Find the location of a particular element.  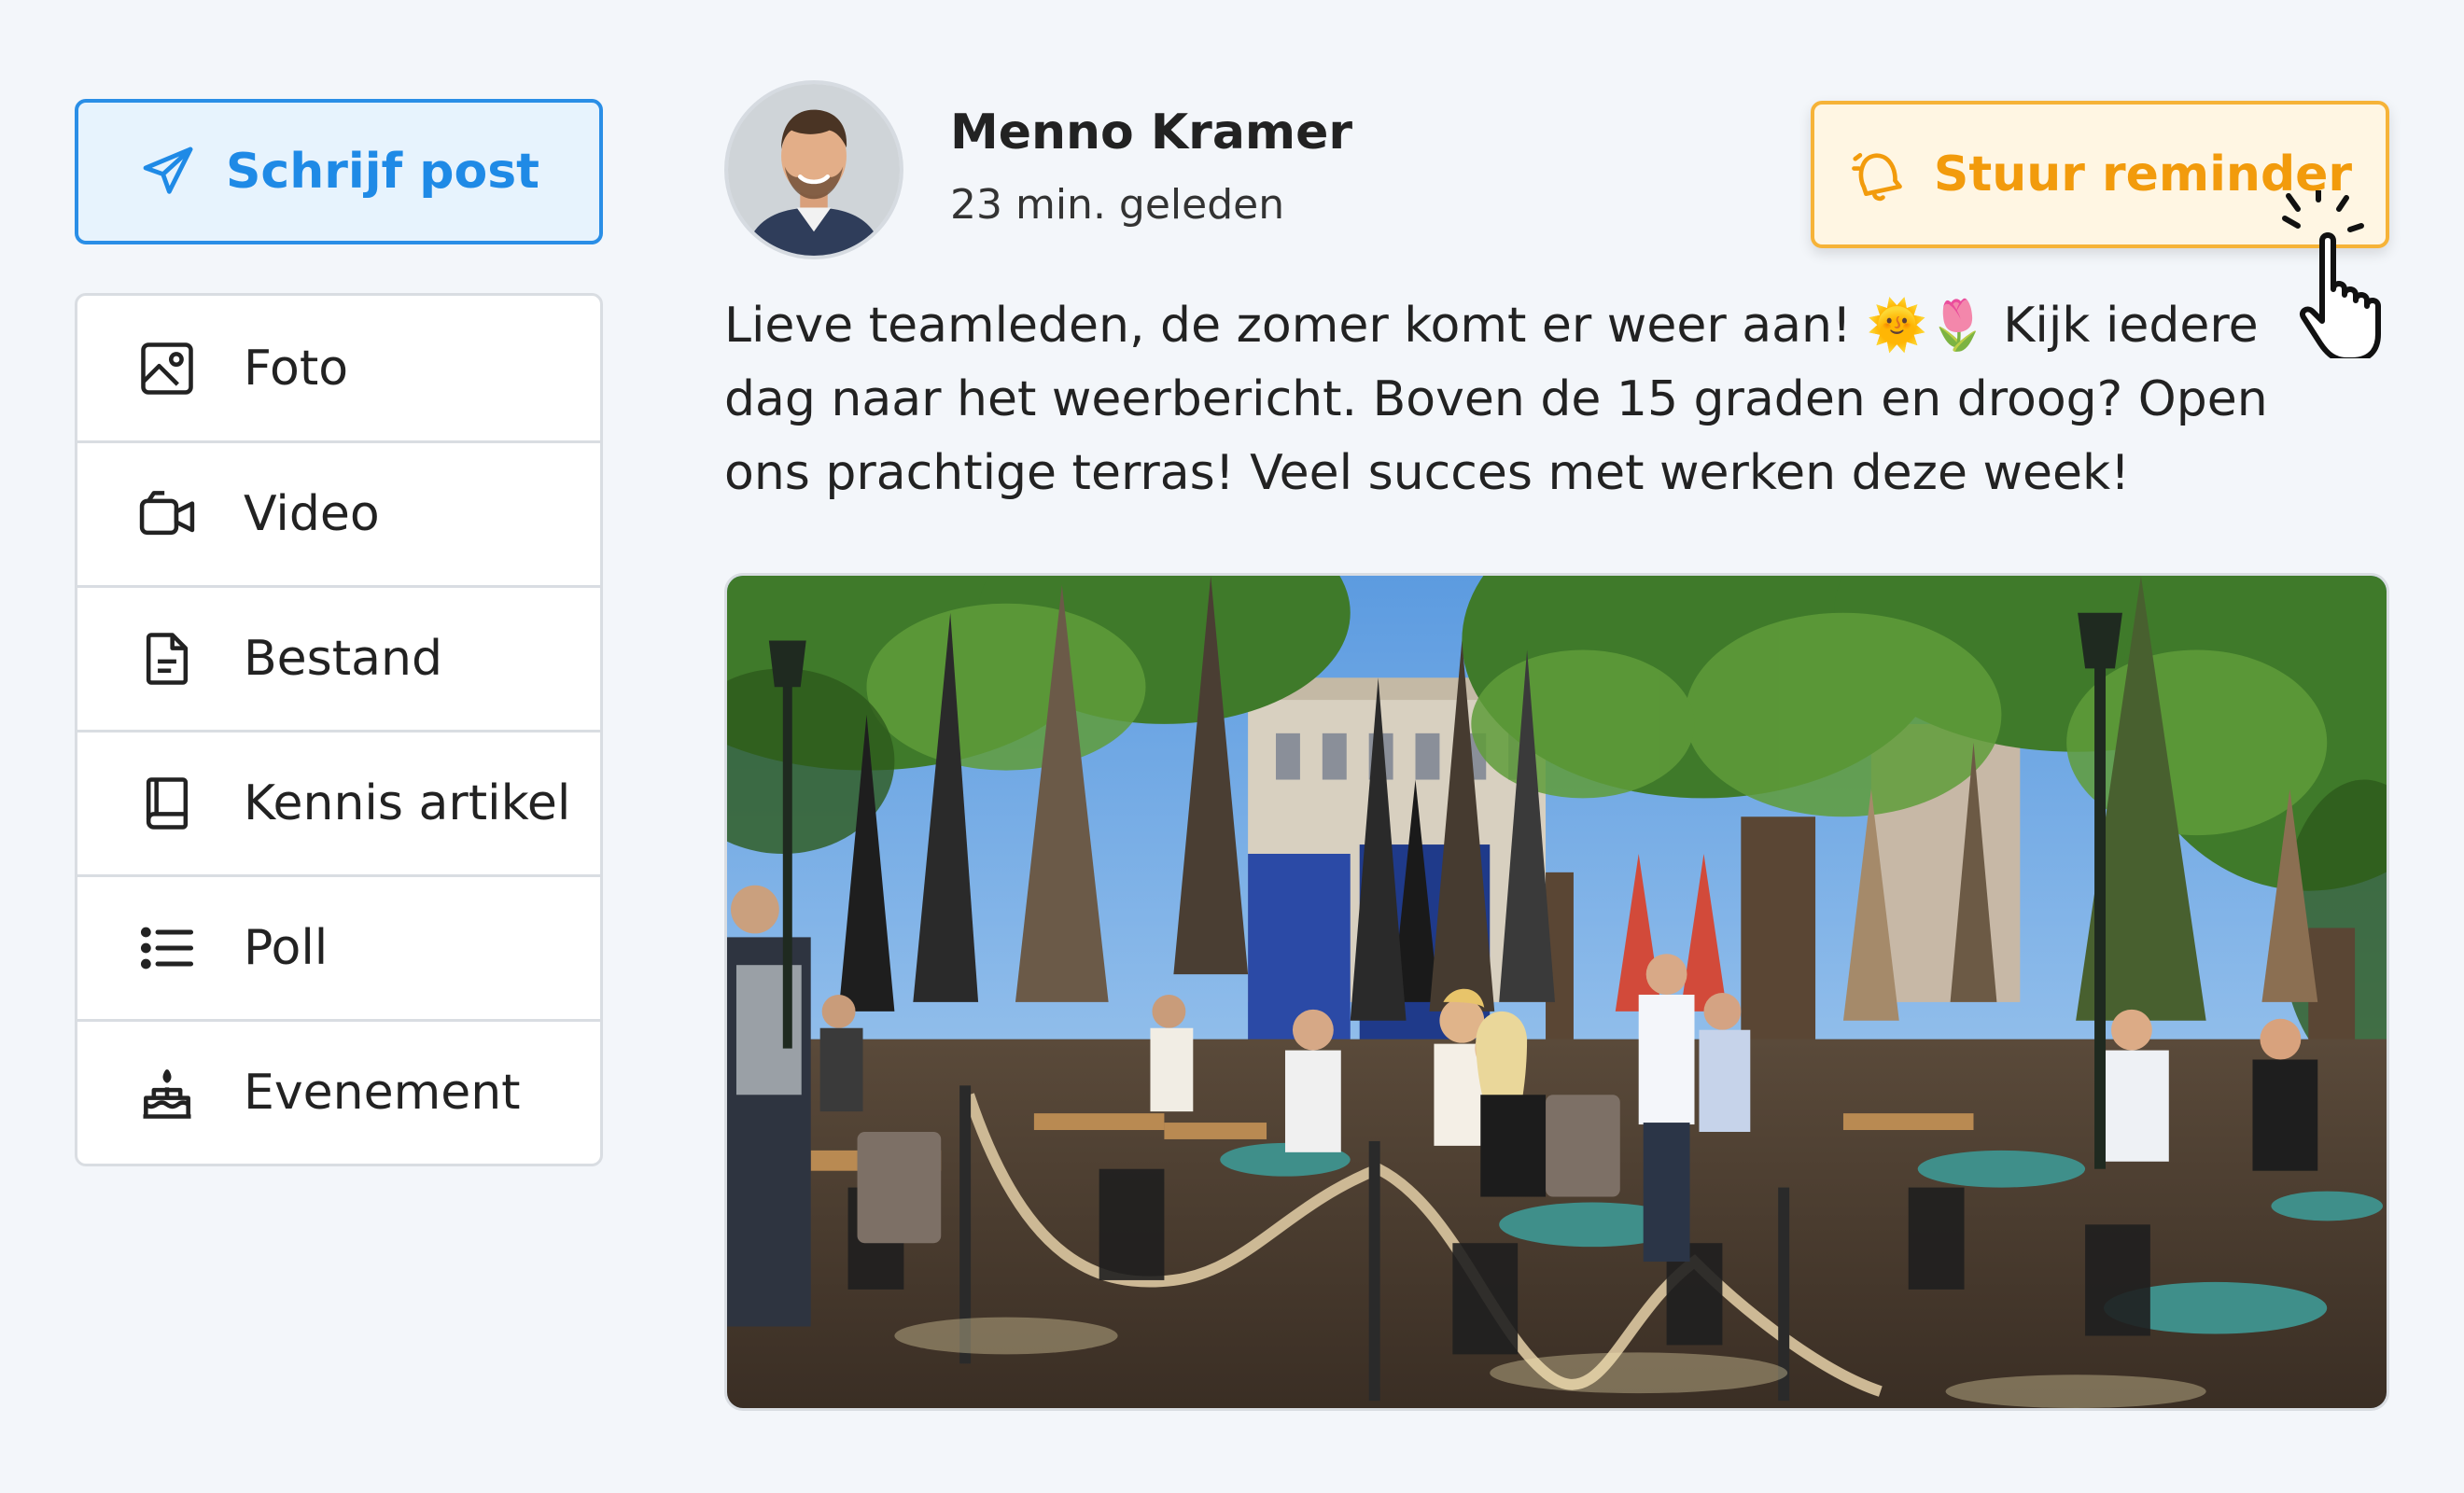

file-icon is located at coordinates (167, 659).